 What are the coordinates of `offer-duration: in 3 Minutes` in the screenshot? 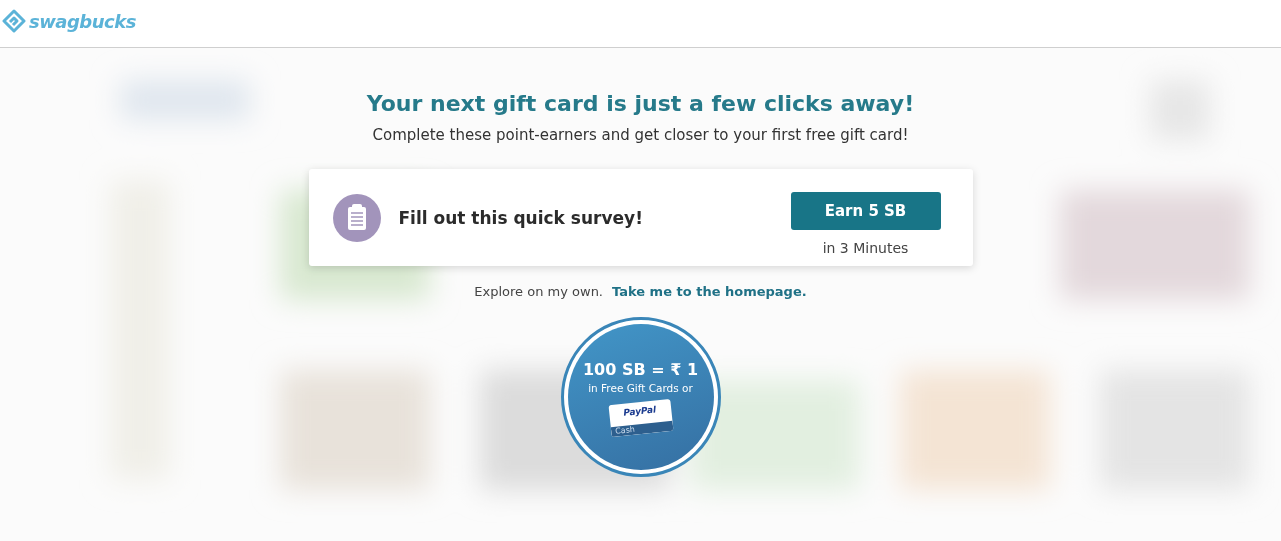 It's located at (865, 247).